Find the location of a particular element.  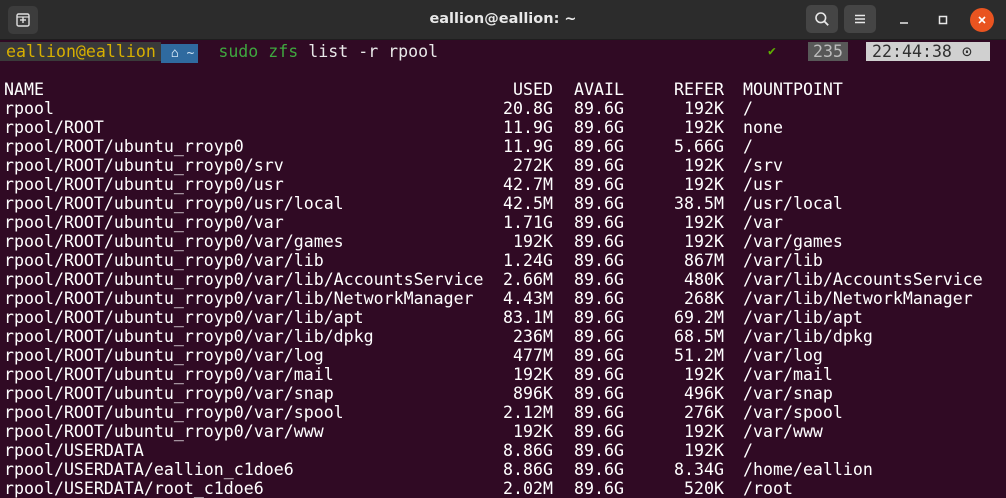

cell-mountpoint: /home/eallion is located at coordinates (808, 469).